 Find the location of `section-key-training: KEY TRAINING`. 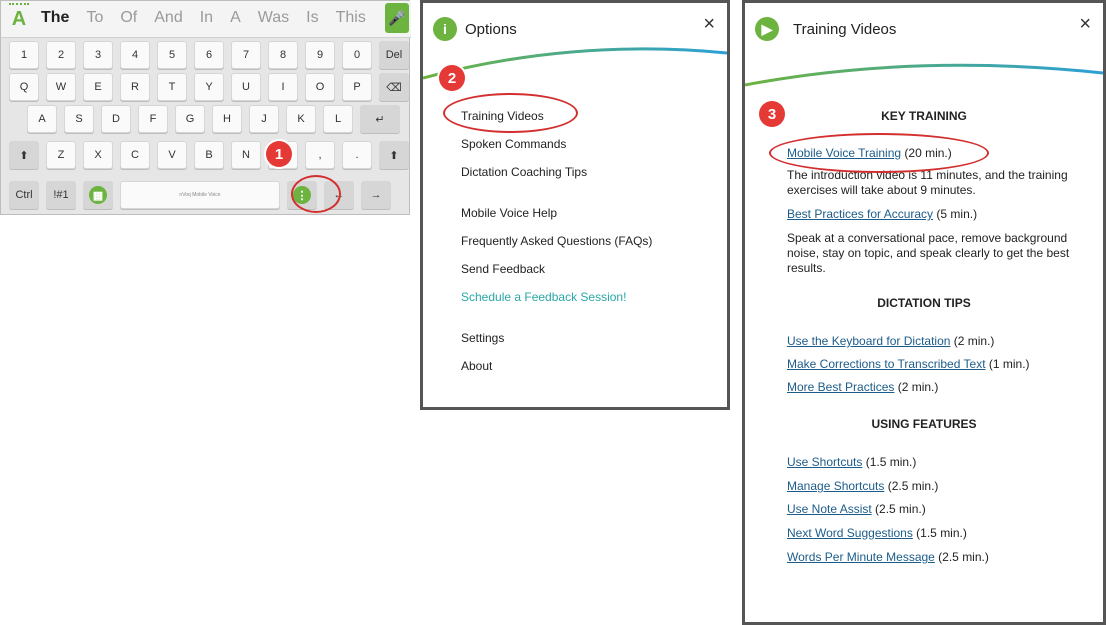

section-key-training: KEY TRAINING is located at coordinates (924, 116).